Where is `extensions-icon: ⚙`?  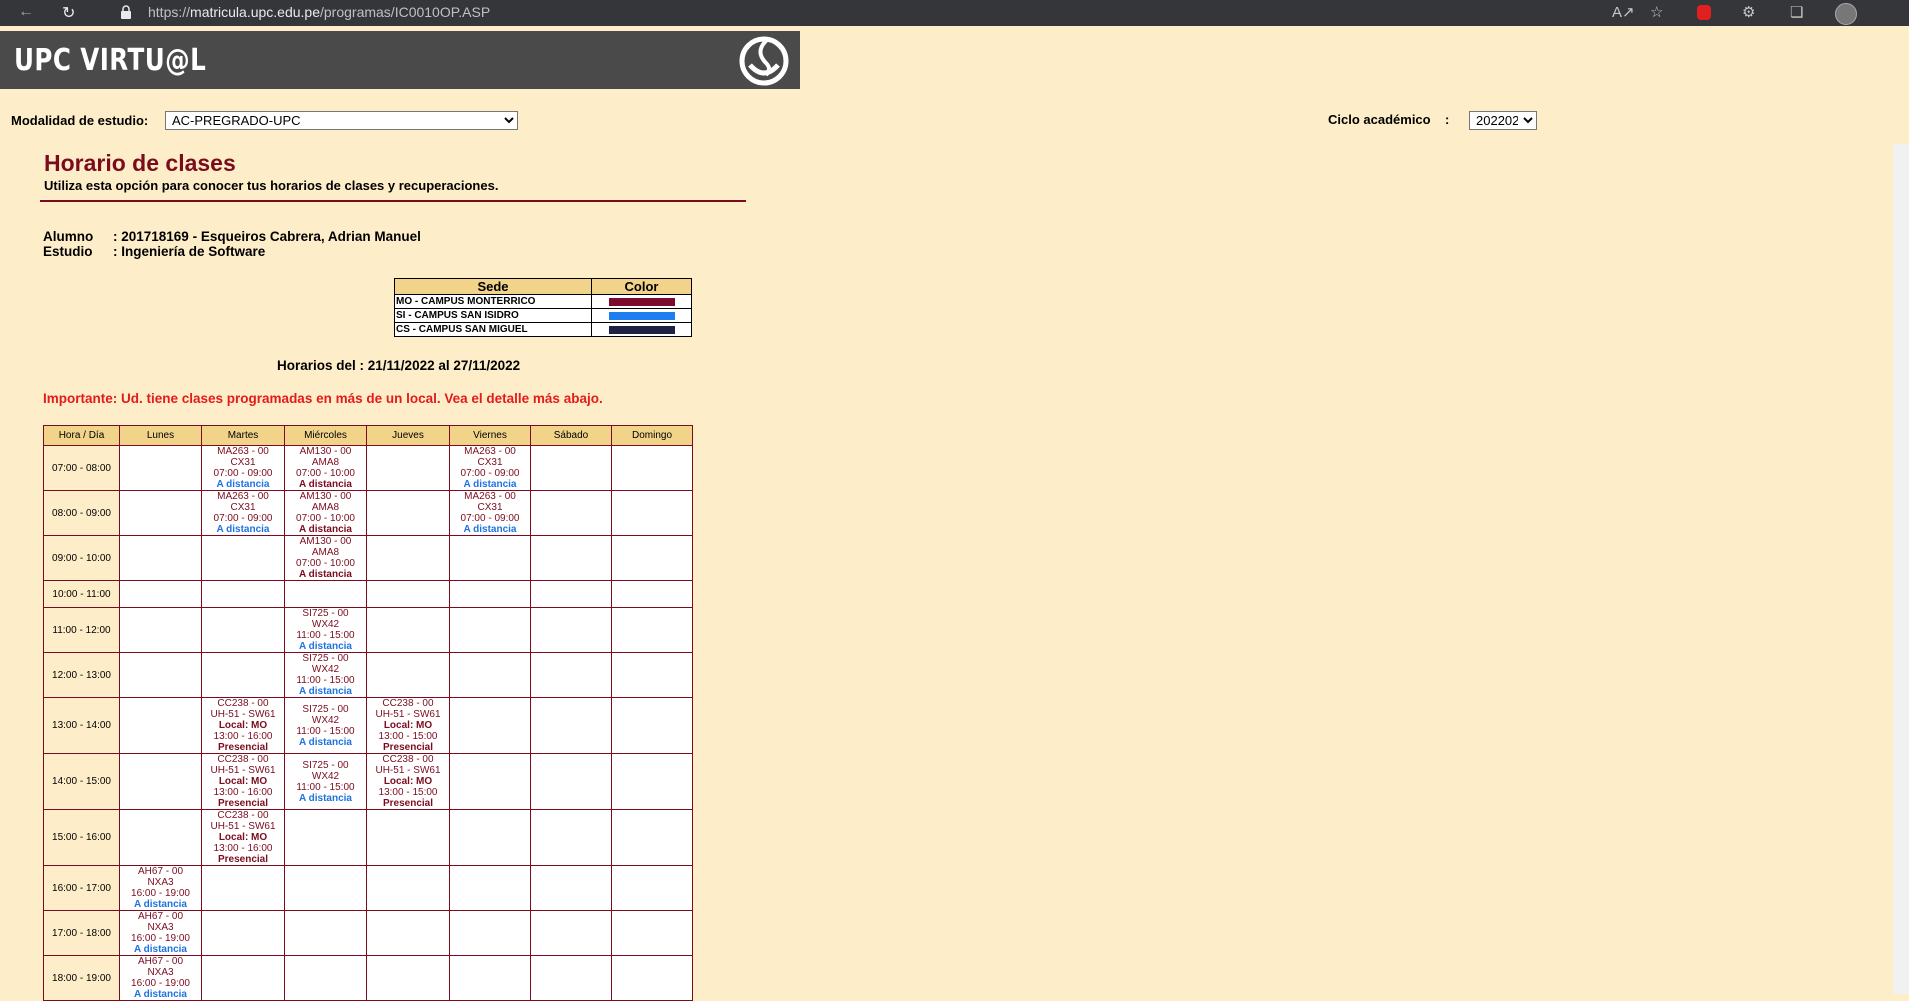
extensions-icon: ⚙ is located at coordinates (1748, 12).